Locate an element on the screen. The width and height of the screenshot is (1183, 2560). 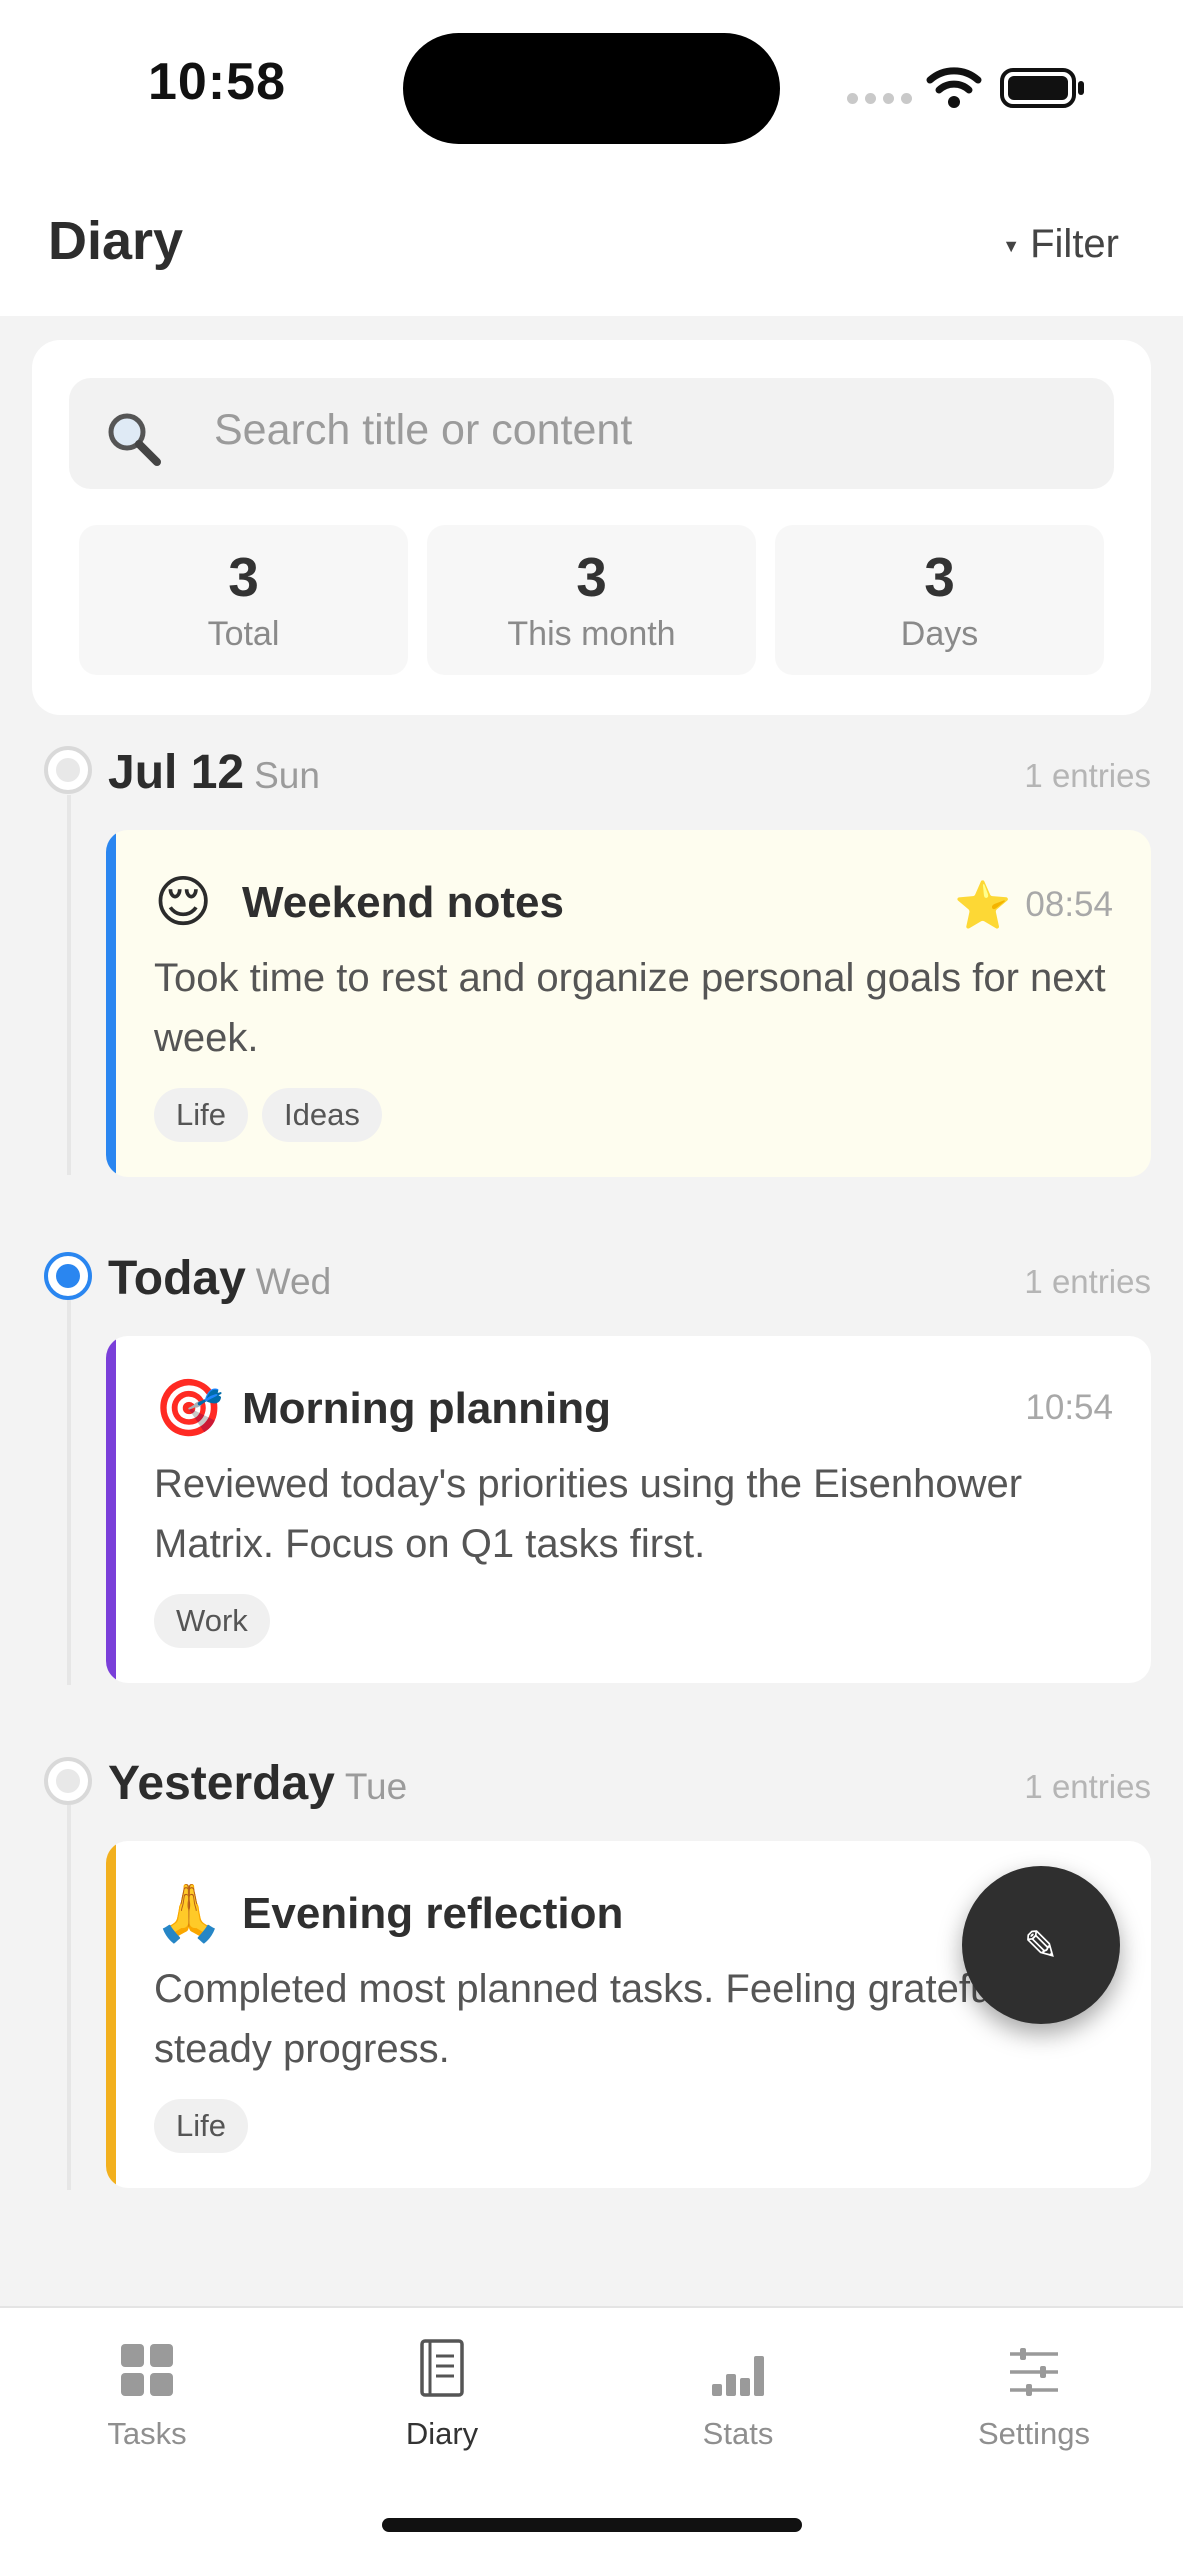
home-indicator is located at coordinates (592, 2525).